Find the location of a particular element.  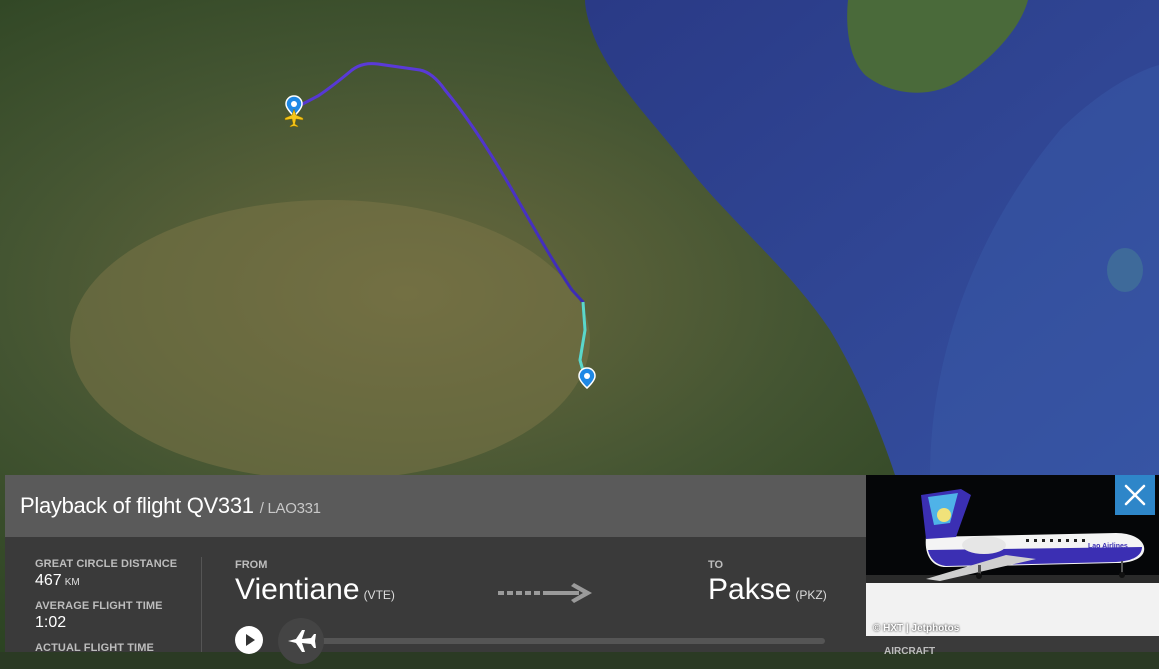

stat-label: ACTUAL FLIGHT TIME is located at coordinates (94, 648).